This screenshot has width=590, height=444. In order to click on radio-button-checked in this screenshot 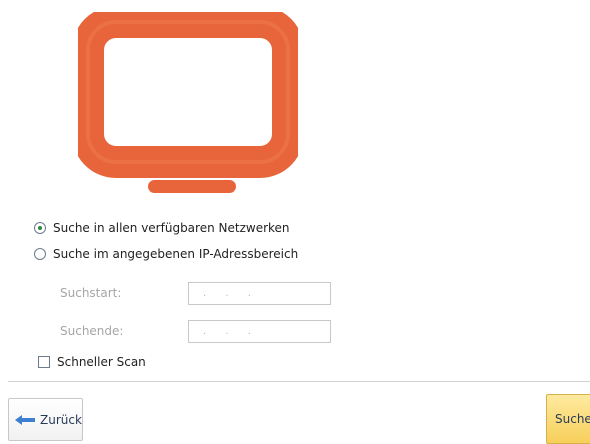, I will do `click(40, 228)`.